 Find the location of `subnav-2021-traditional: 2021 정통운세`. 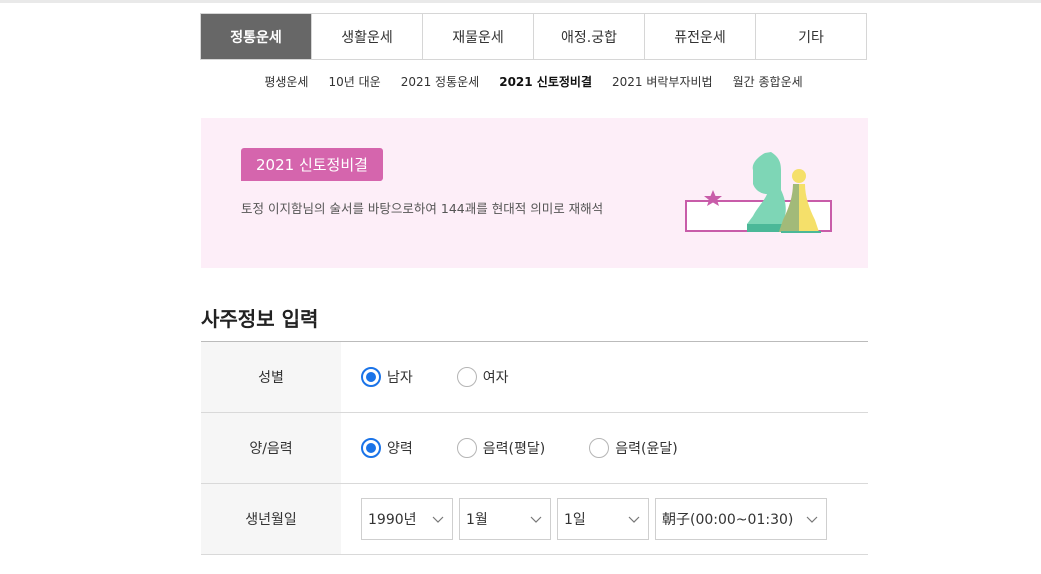

subnav-2021-traditional: 2021 정통운세 is located at coordinates (440, 83).